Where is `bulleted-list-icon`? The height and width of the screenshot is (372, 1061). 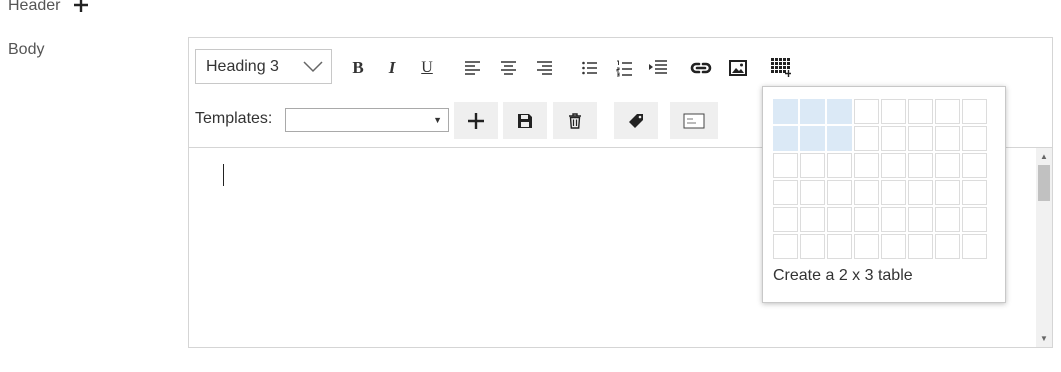
bulleted-list-icon is located at coordinates (589, 68).